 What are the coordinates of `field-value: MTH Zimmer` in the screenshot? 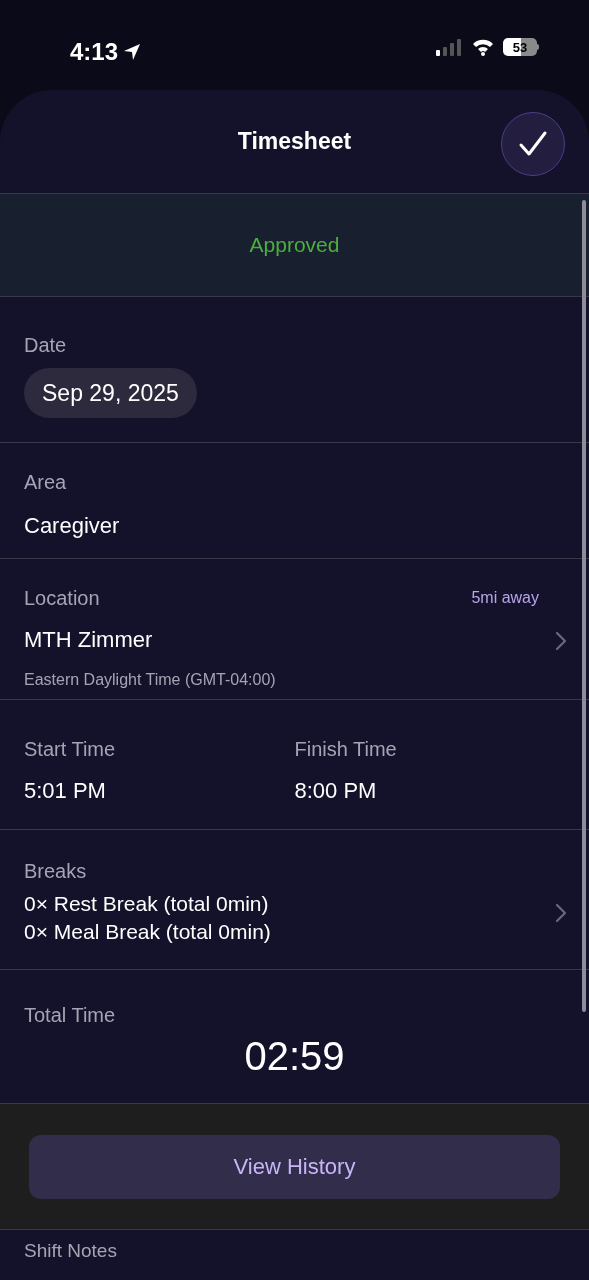 It's located at (89, 640).